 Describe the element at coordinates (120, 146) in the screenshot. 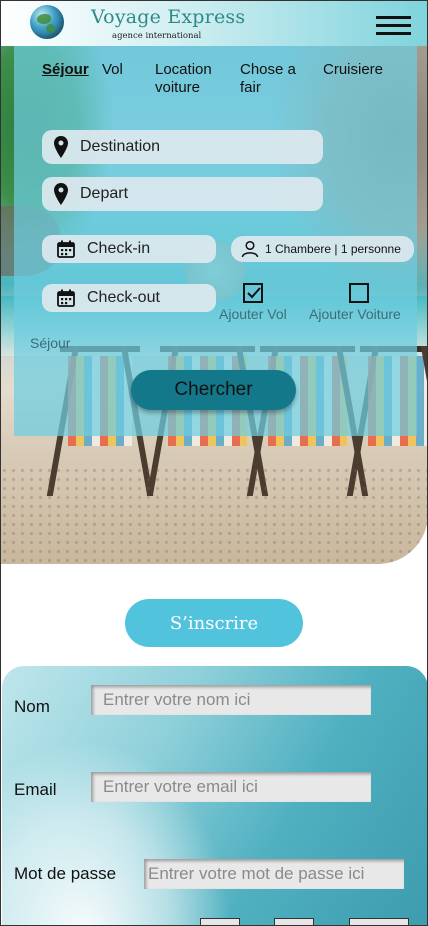

I see `destination-placeholder: Destination` at that location.